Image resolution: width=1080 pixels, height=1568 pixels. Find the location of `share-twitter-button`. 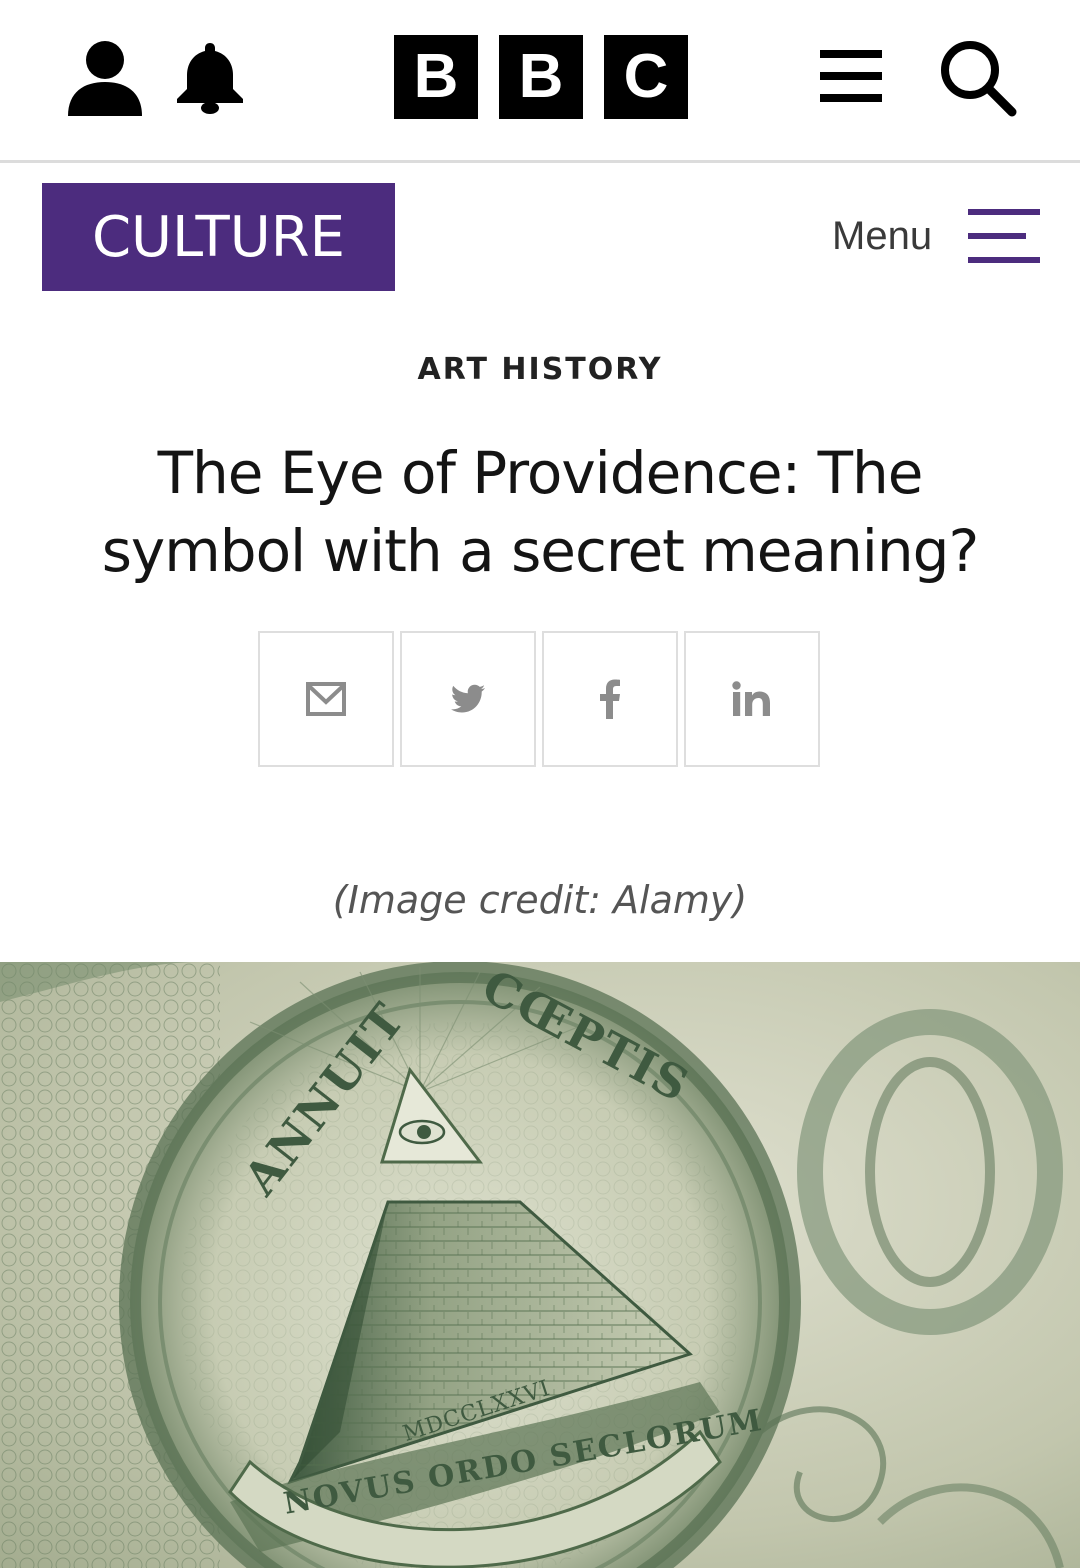

share-twitter-button is located at coordinates (468, 699).